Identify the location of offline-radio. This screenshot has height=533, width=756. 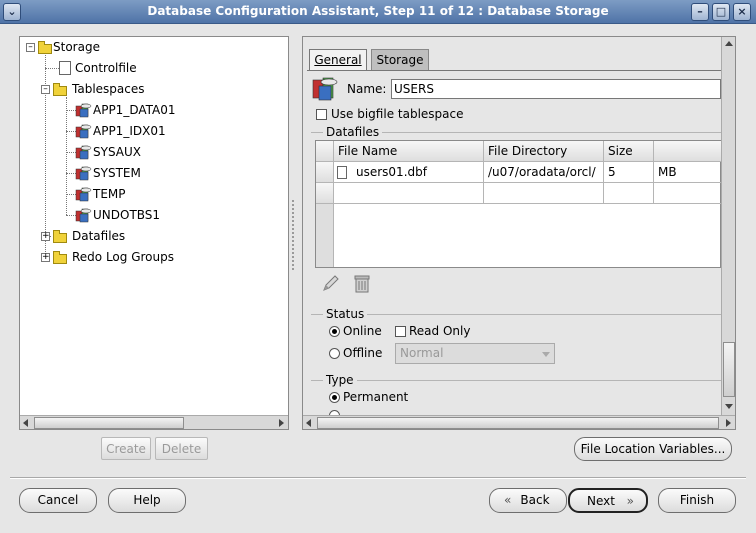
(334, 353).